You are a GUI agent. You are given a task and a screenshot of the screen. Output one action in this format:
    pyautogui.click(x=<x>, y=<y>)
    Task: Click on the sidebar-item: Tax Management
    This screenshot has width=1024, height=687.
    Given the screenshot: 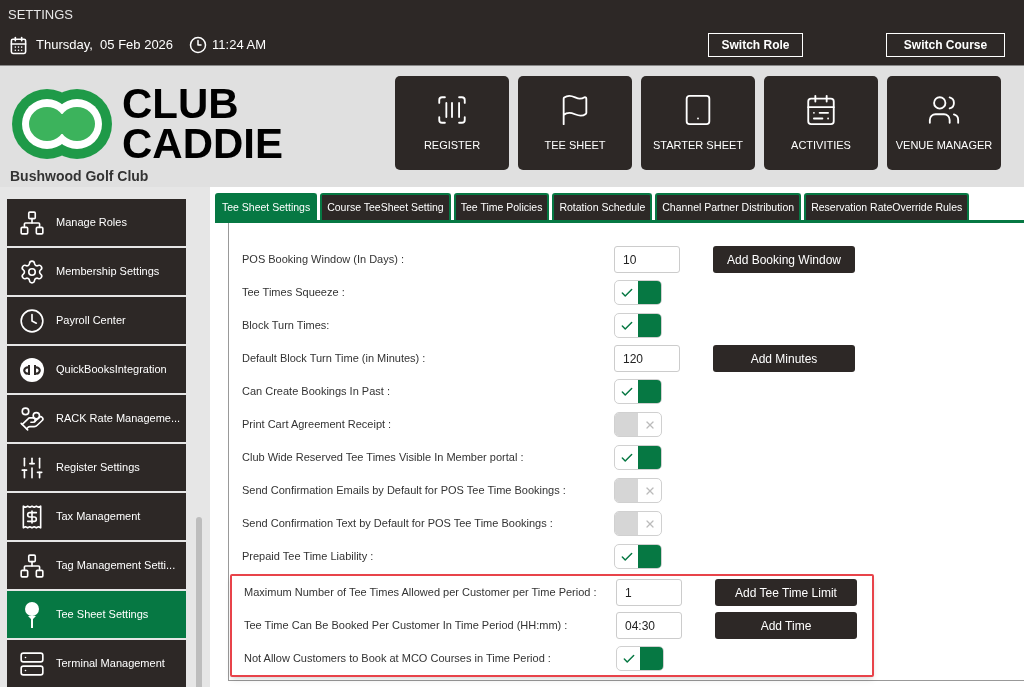 What is the action you would take?
    pyautogui.click(x=96, y=516)
    